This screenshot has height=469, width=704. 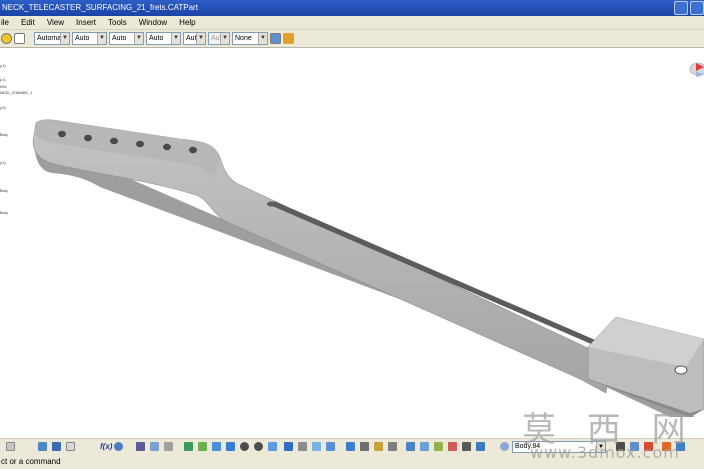 I want to click on layer-value: None, so click(x=243, y=38).